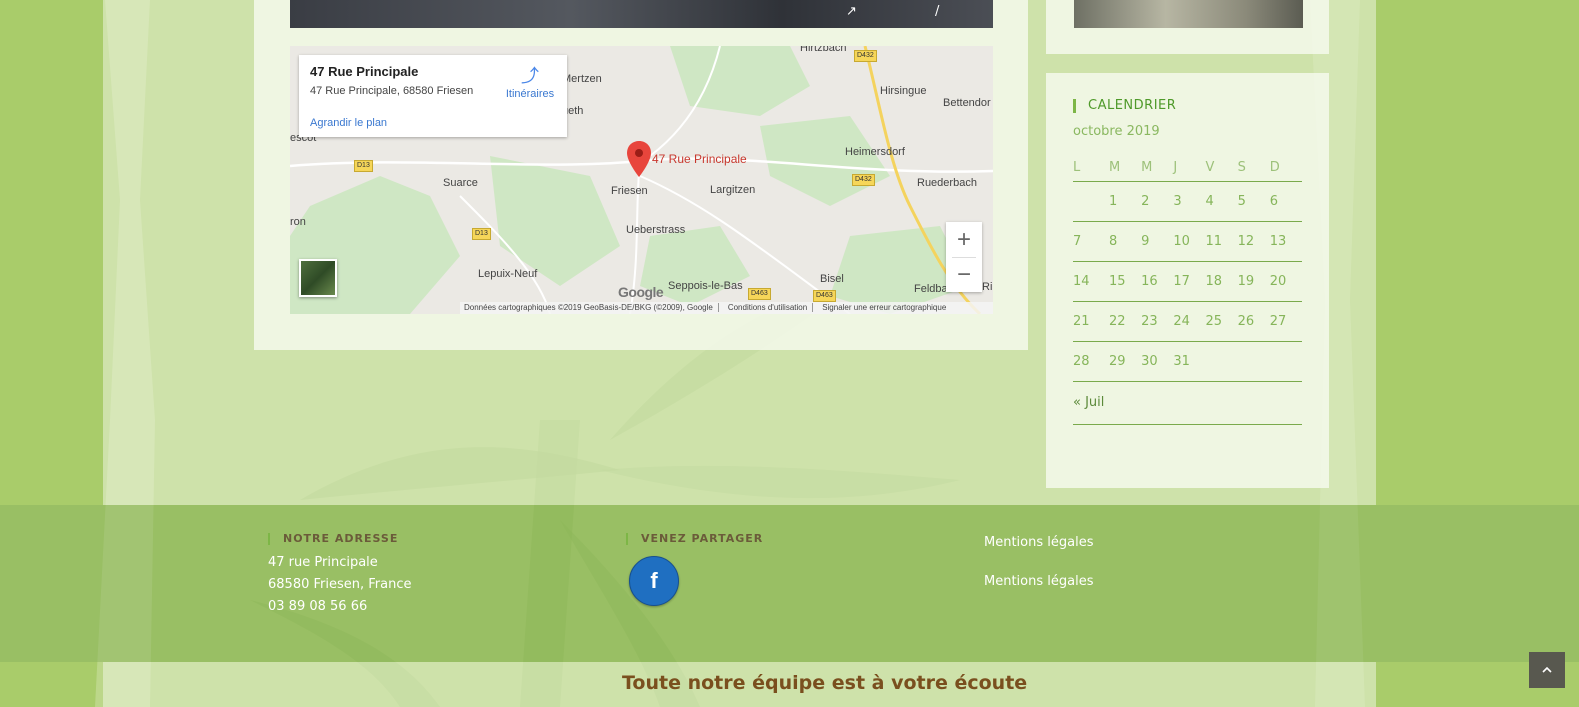 Image resolution: width=1579 pixels, height=707 pixels. Describe the element at coordinates (1157, 201) in the screenshot. I see `calendar-day: 2` at that location.